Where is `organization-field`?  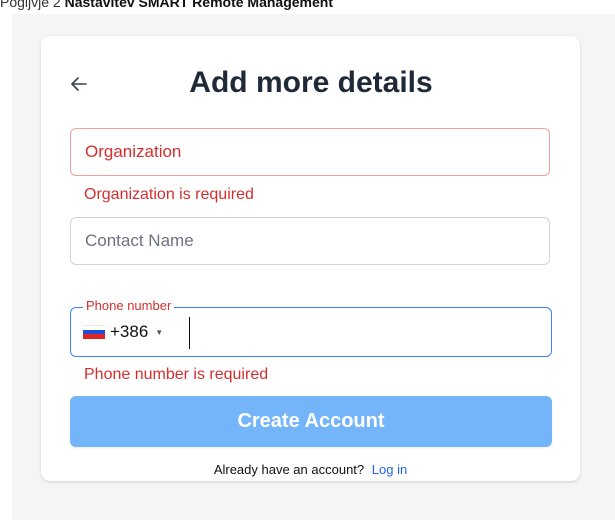
organization-field is located at coordinates (310, 152).